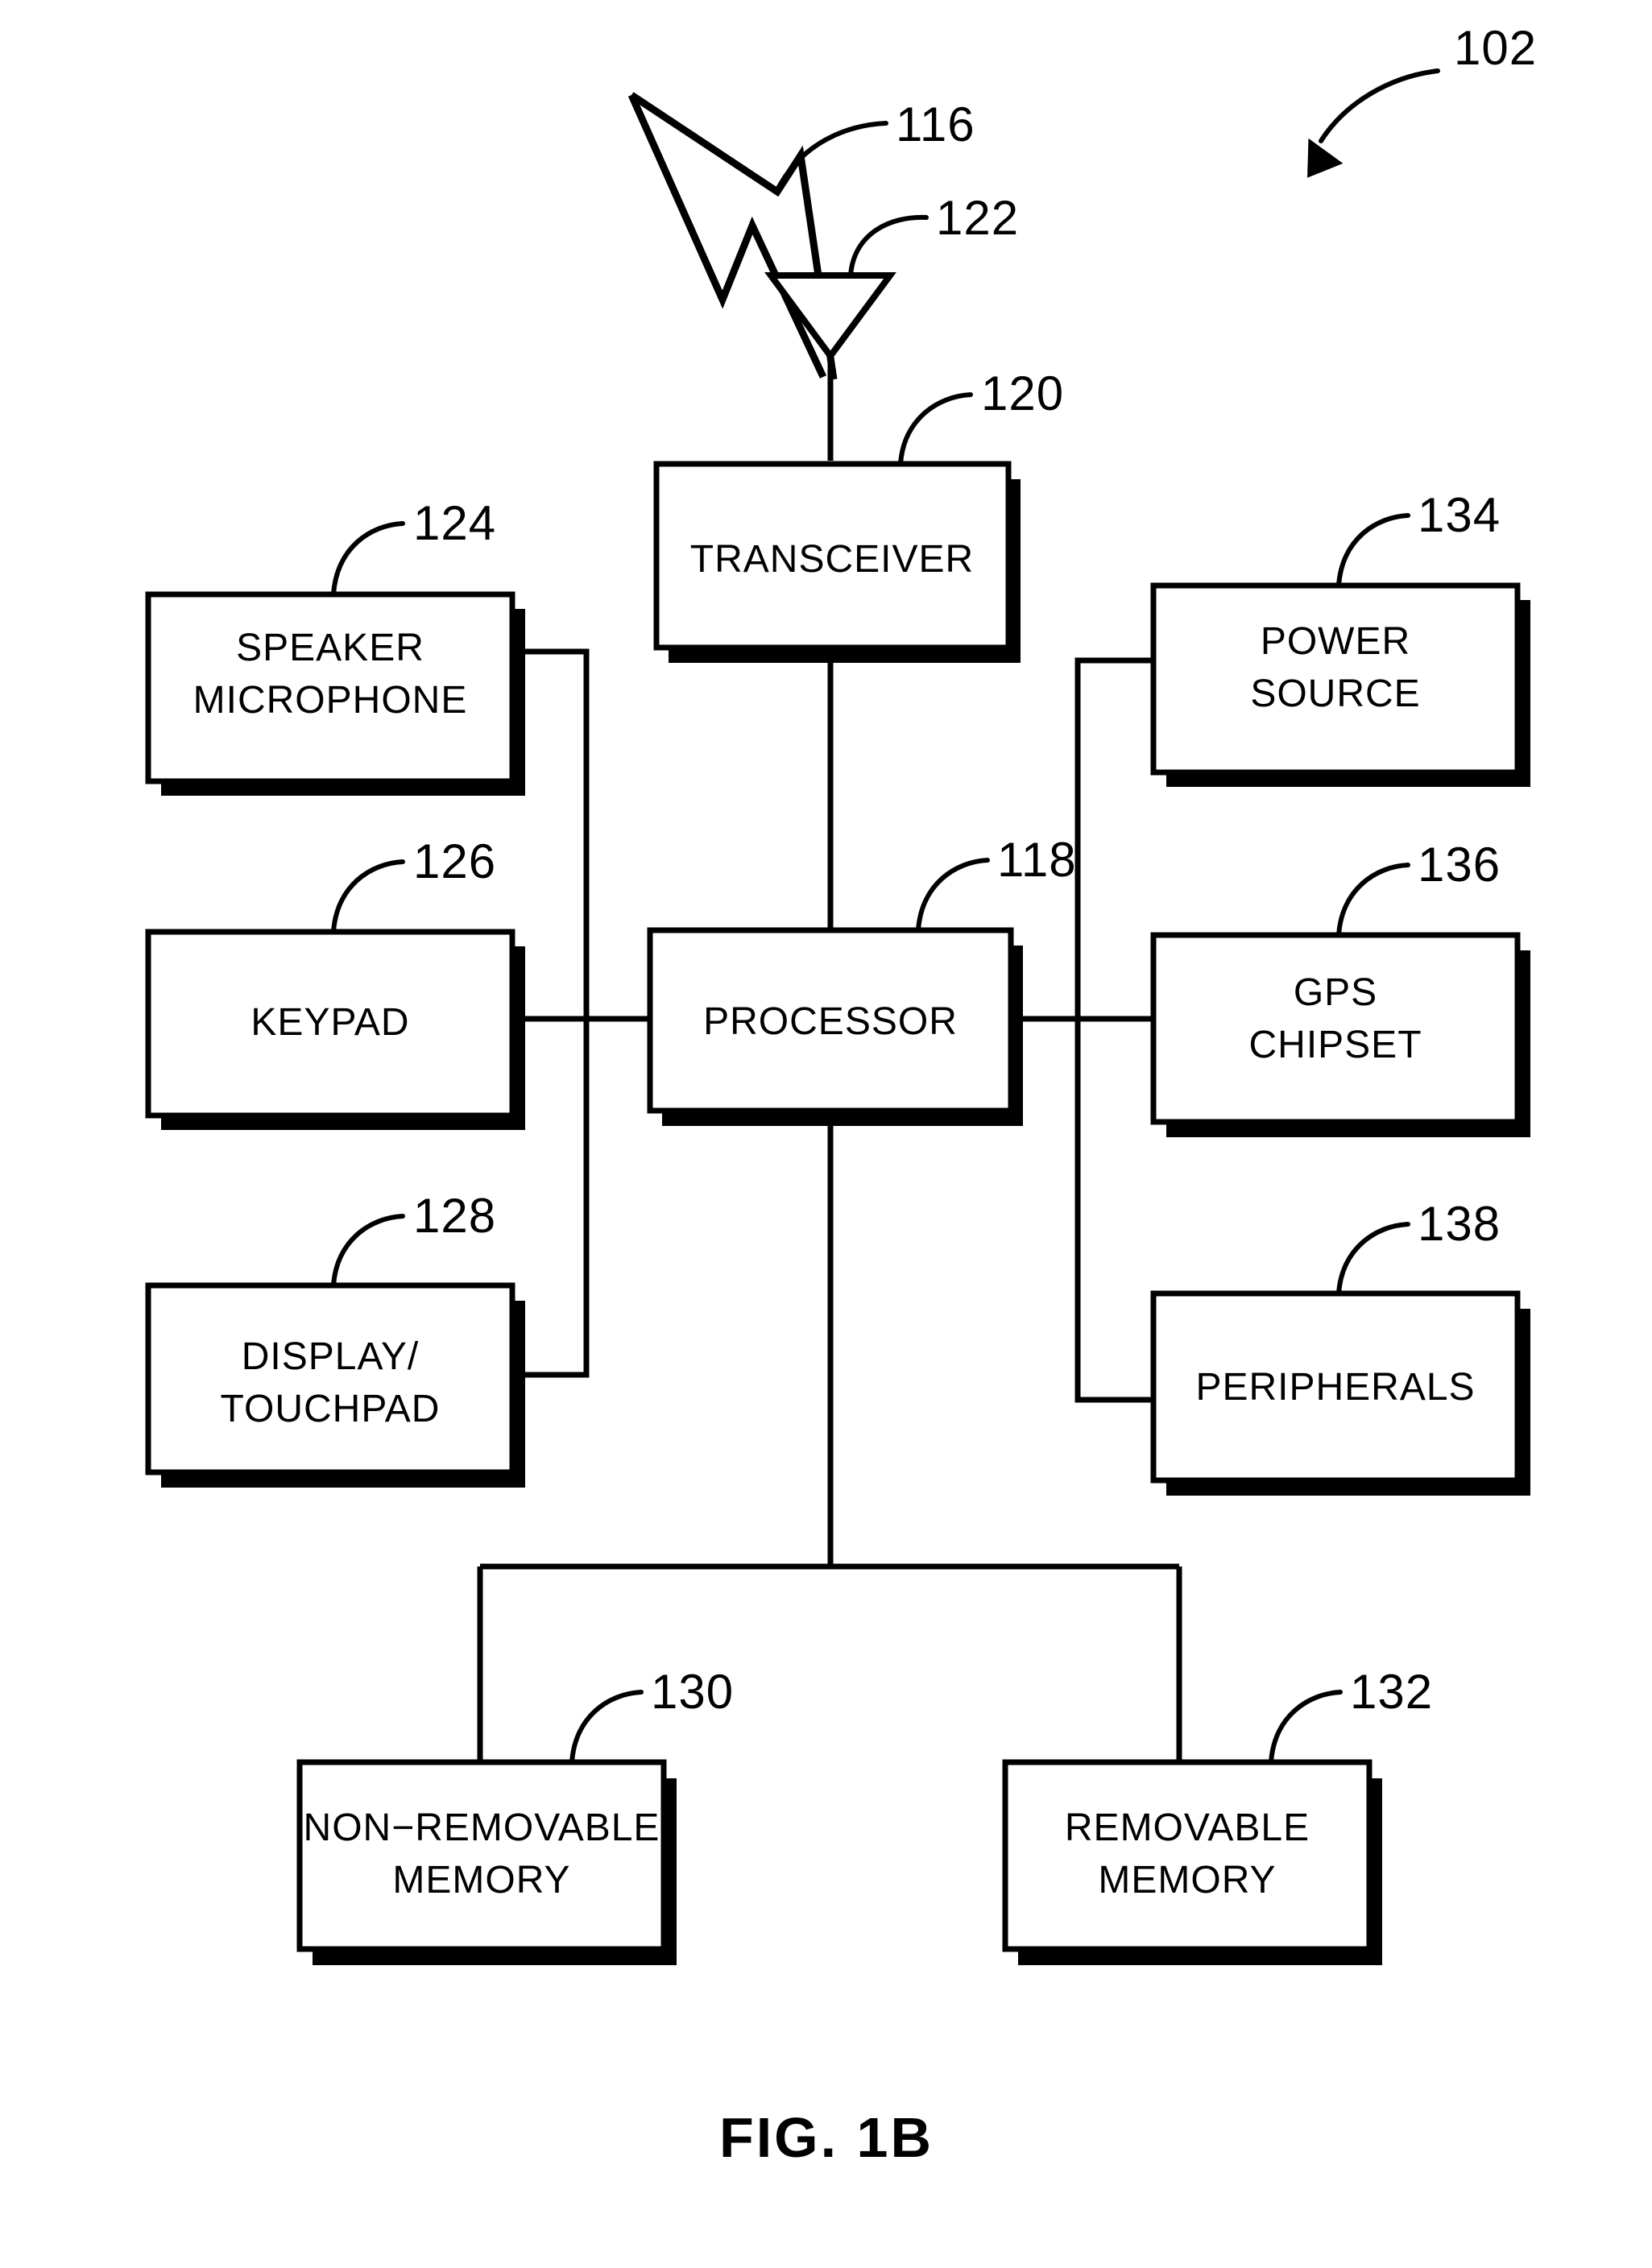 The height and width of the screenshot is (2268, 1652). Describe the element at coordinates (329, 1022) in the screenshot. I see `keypad-label: KEYPAD` at that location.